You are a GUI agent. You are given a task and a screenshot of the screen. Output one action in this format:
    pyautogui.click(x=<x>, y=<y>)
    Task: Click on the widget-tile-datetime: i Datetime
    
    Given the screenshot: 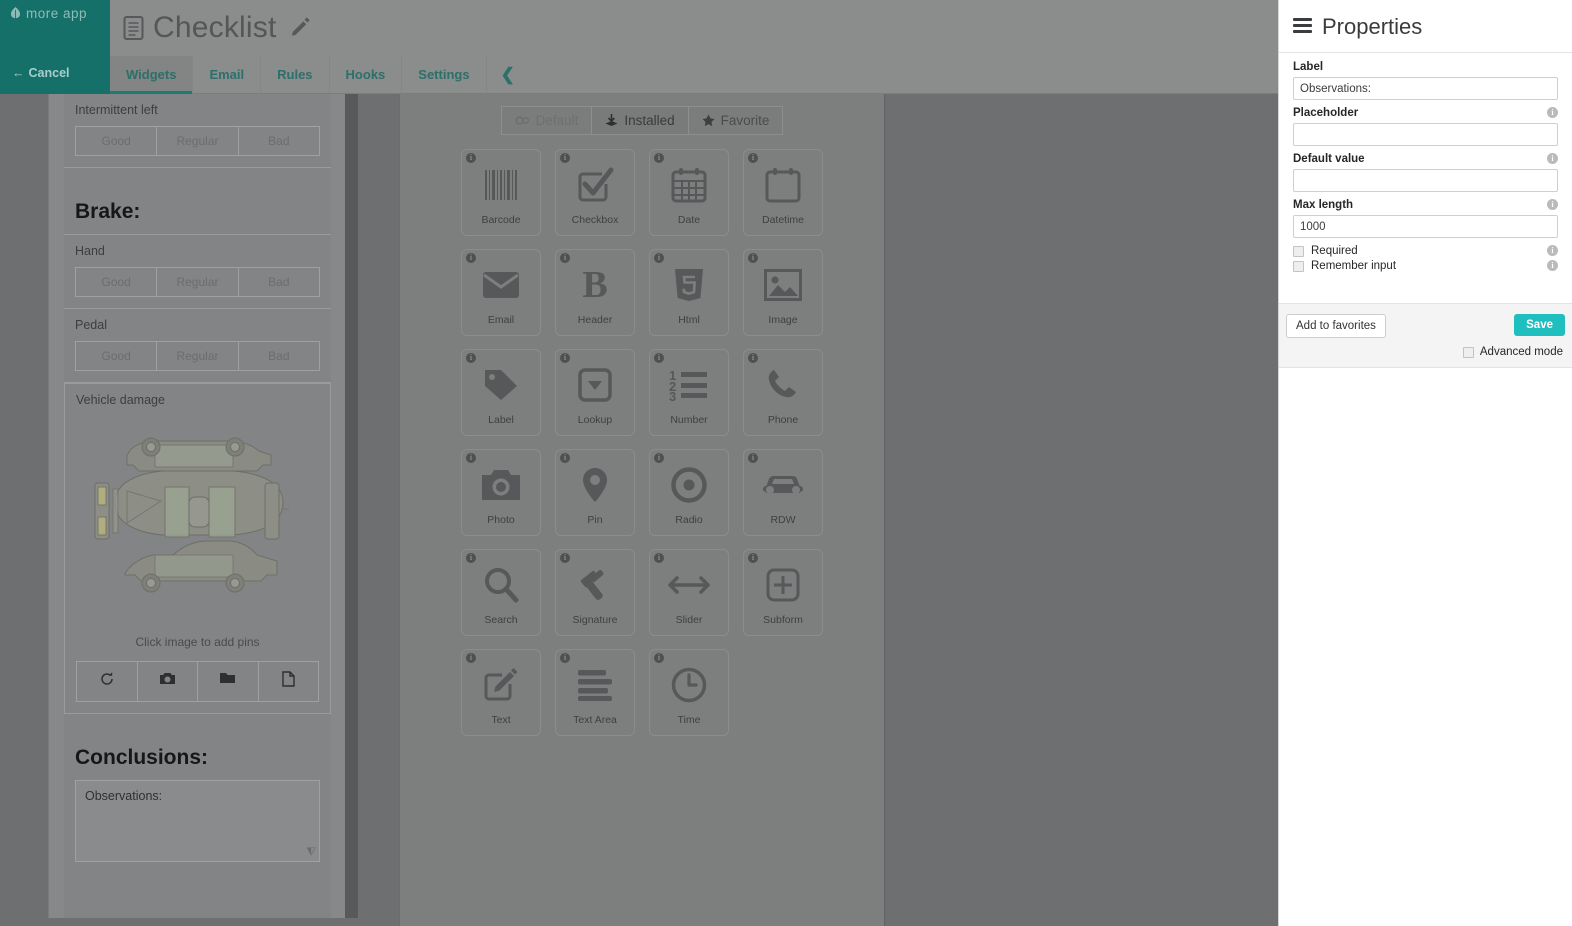 What is the action you would take?
    pyautogui.click(x=783, y=192)
    